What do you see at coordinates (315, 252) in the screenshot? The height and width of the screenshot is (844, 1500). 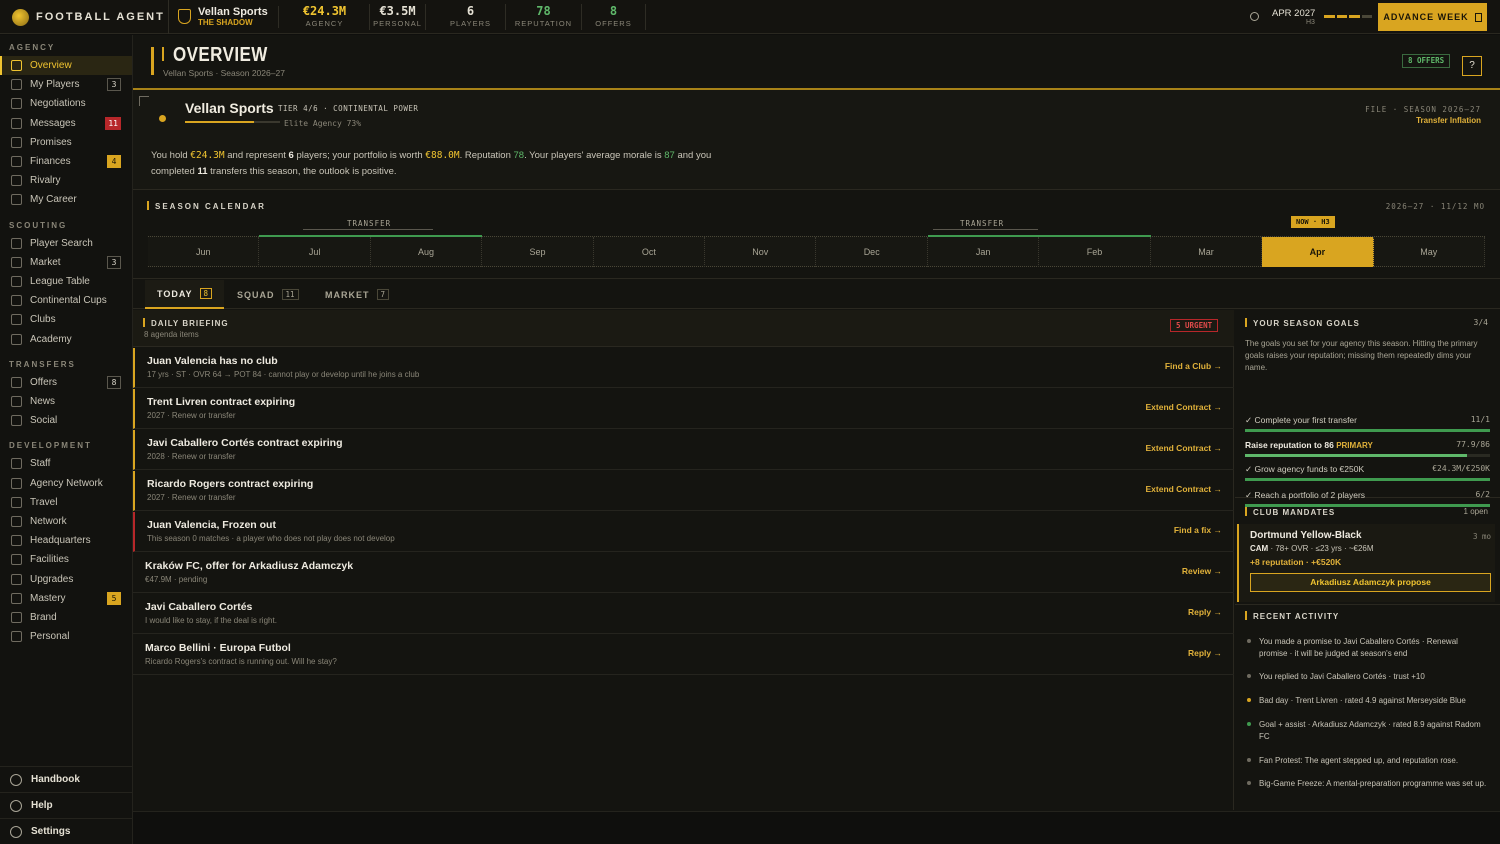 I see `calendar-month: Jul` at bounding box center [315, 252].